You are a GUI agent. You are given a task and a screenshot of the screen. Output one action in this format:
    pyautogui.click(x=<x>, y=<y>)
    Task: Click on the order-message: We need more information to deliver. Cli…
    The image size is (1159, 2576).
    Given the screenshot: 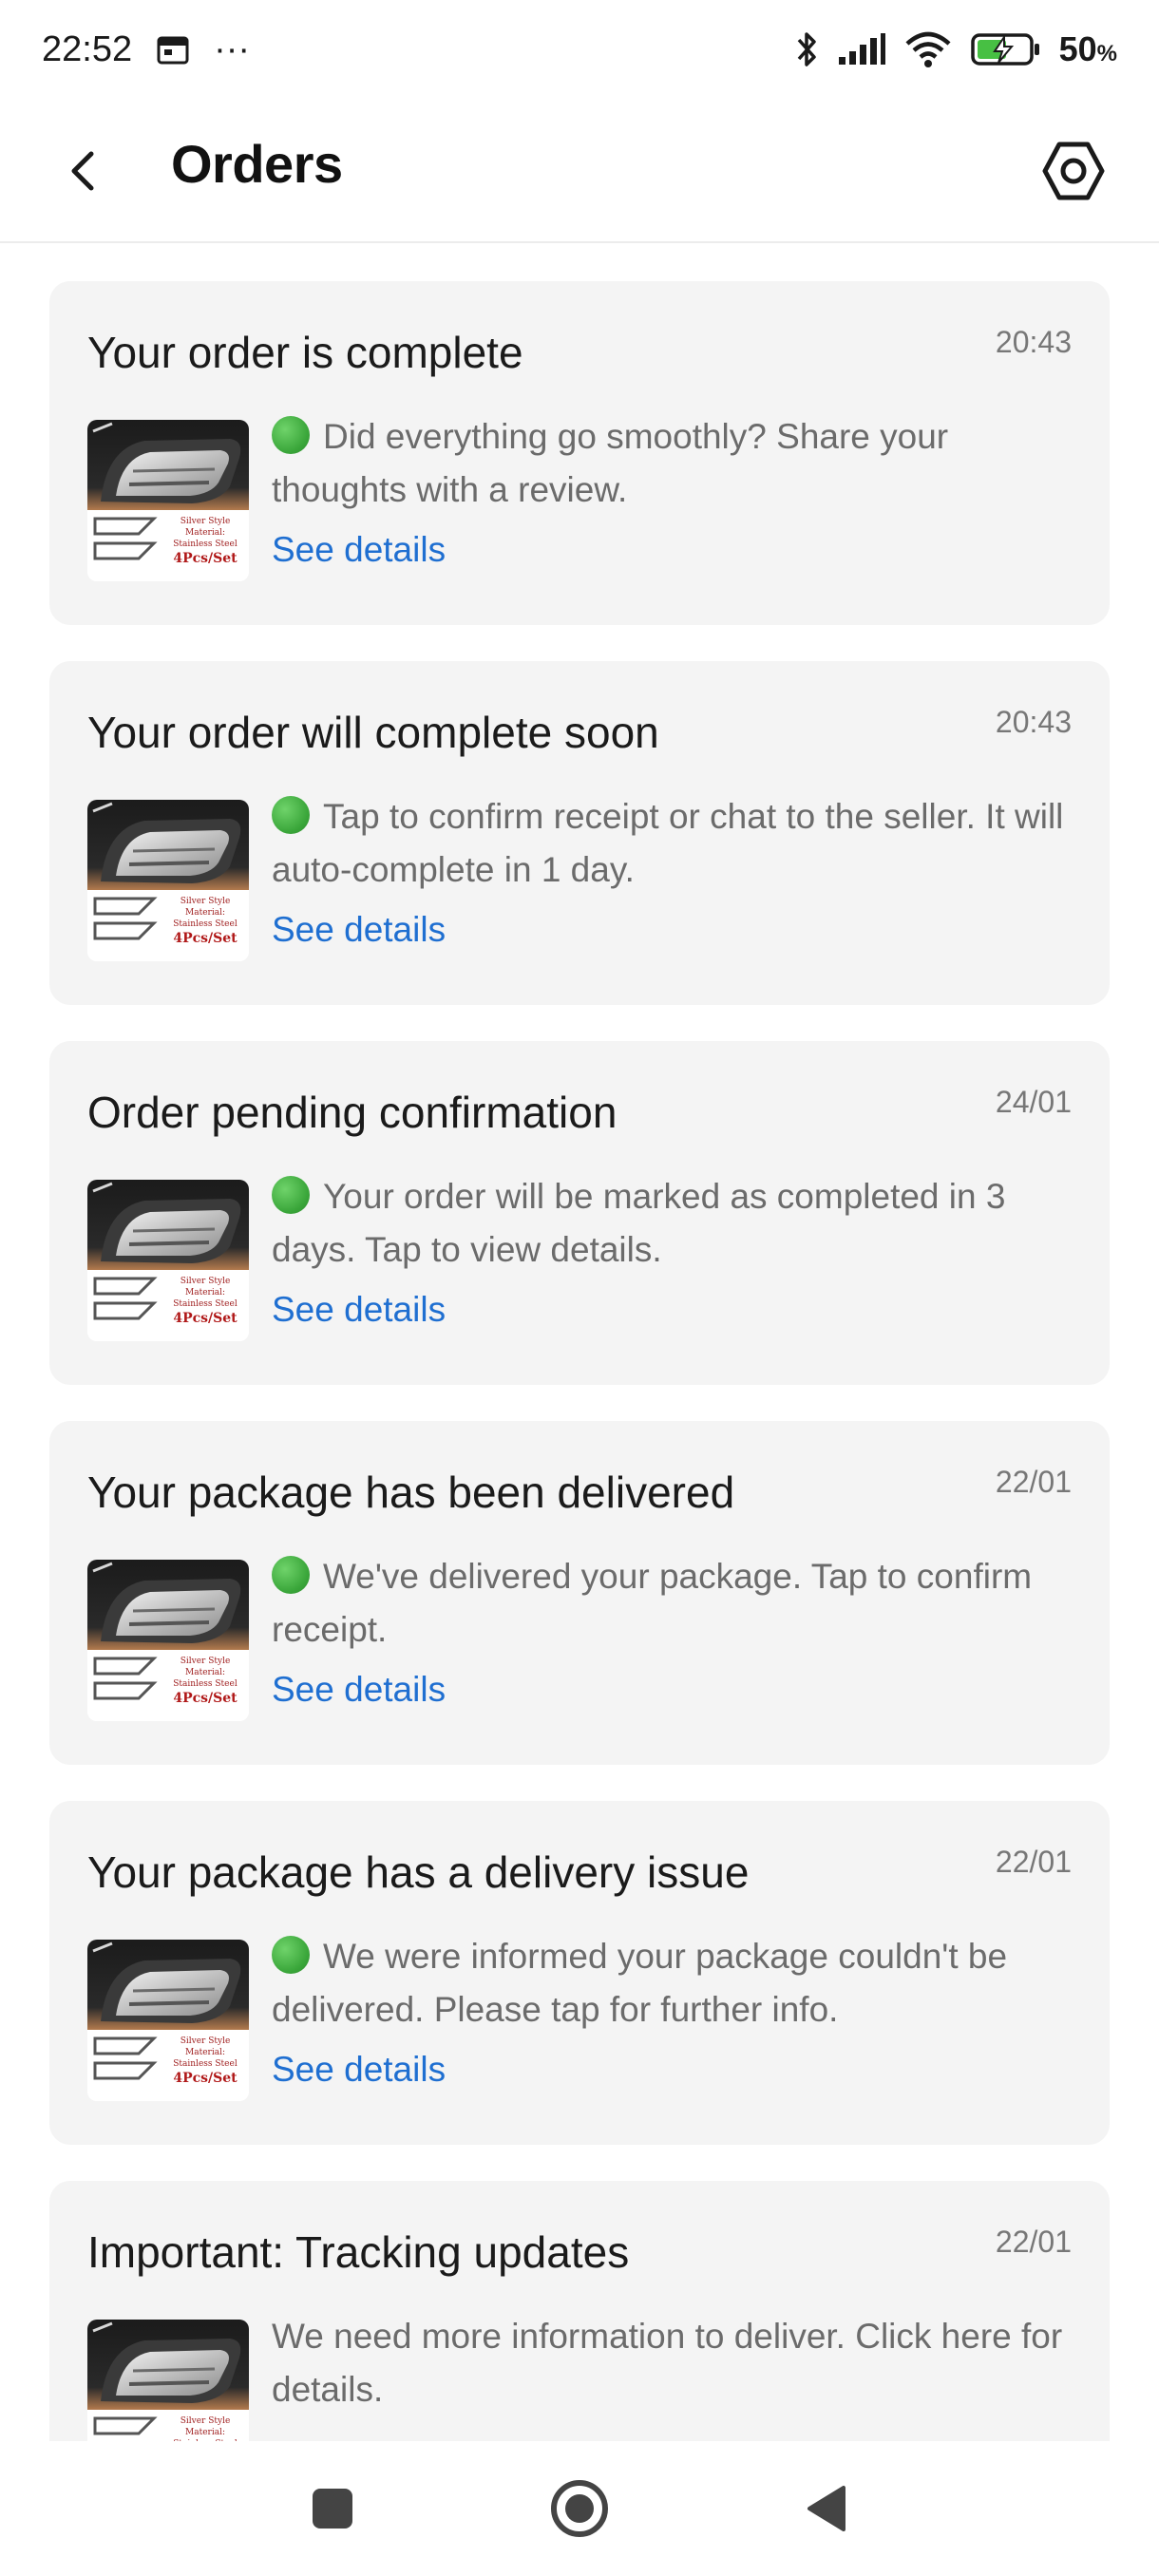 What is the action you would take?
    pyautogui.click(x=667, y=2363)
    